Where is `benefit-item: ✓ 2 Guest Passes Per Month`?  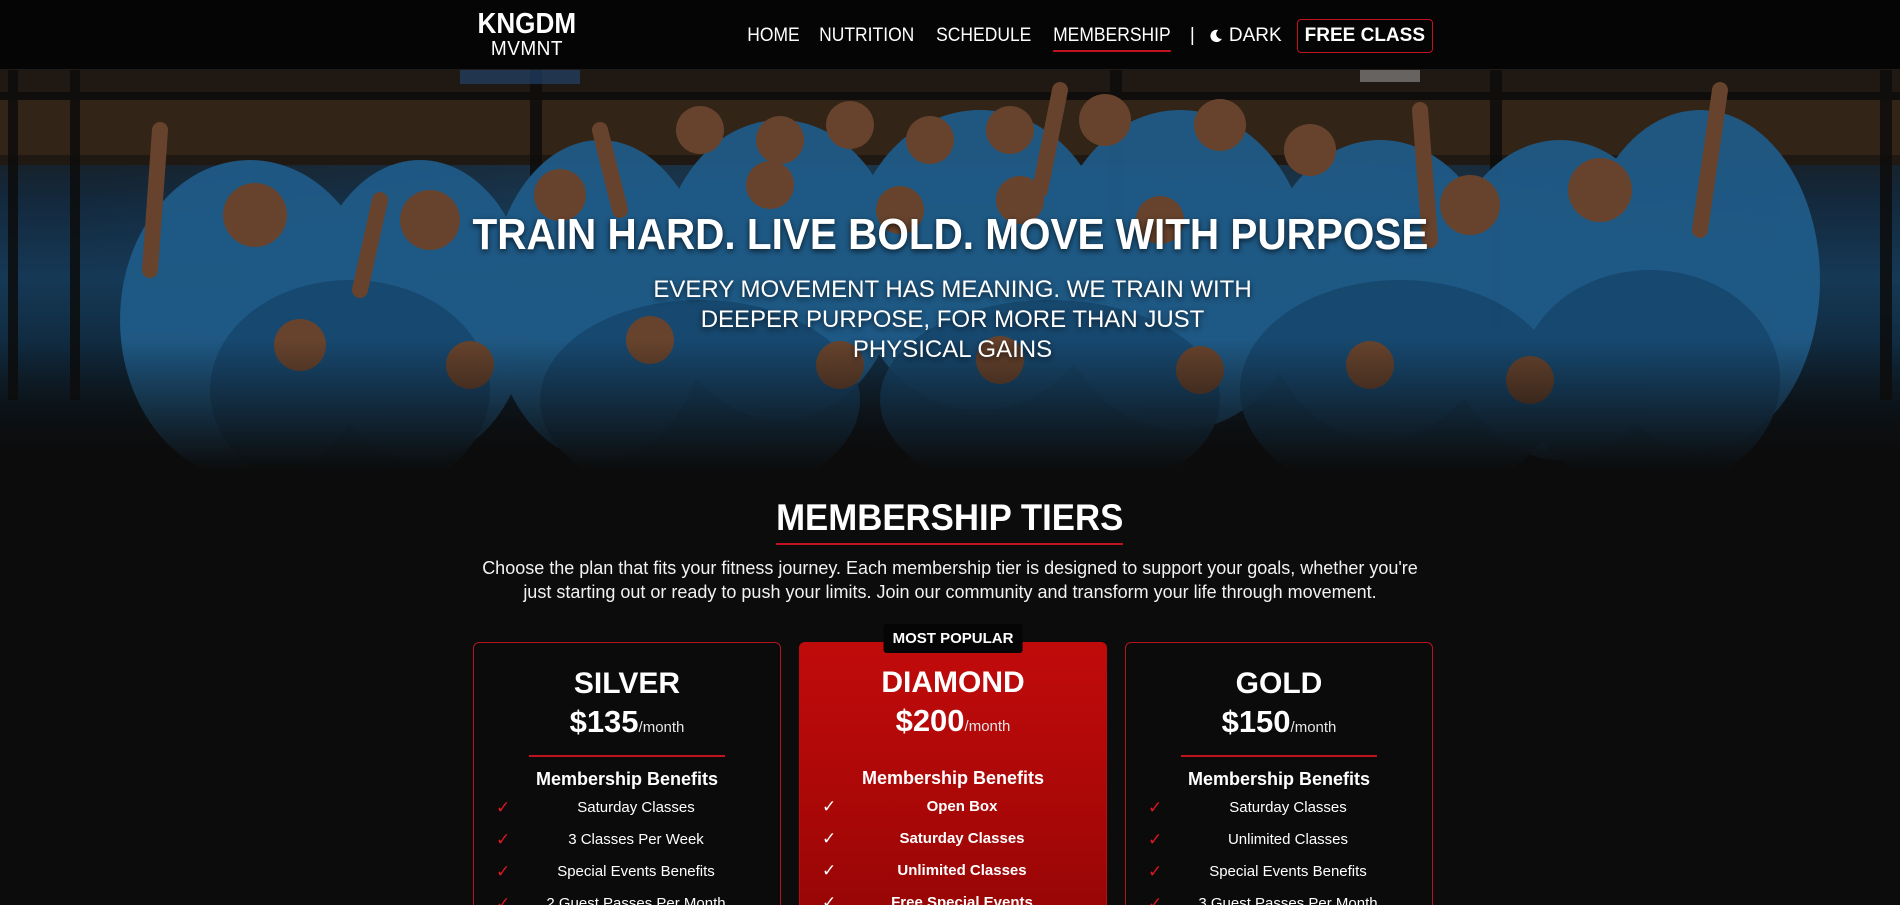
benefit-item: ✓ 2 Guest Passes Per Month is located at coordinates (627, 900).